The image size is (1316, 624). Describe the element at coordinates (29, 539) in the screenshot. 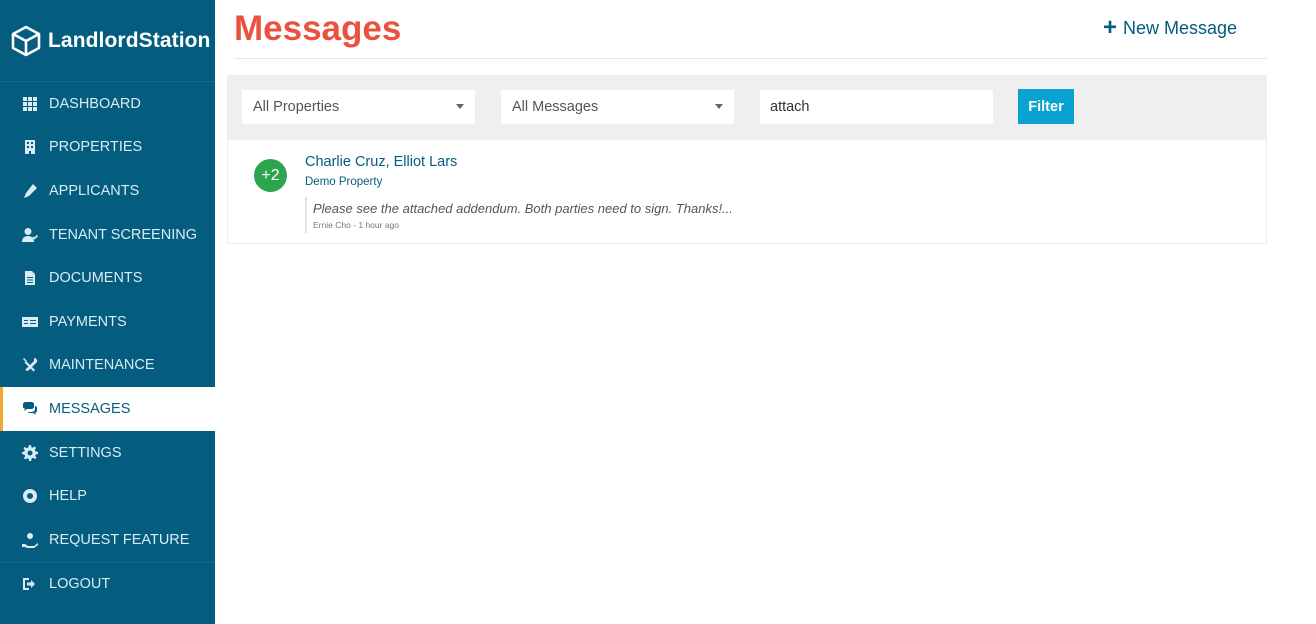

I see `hand-icon` at that location.